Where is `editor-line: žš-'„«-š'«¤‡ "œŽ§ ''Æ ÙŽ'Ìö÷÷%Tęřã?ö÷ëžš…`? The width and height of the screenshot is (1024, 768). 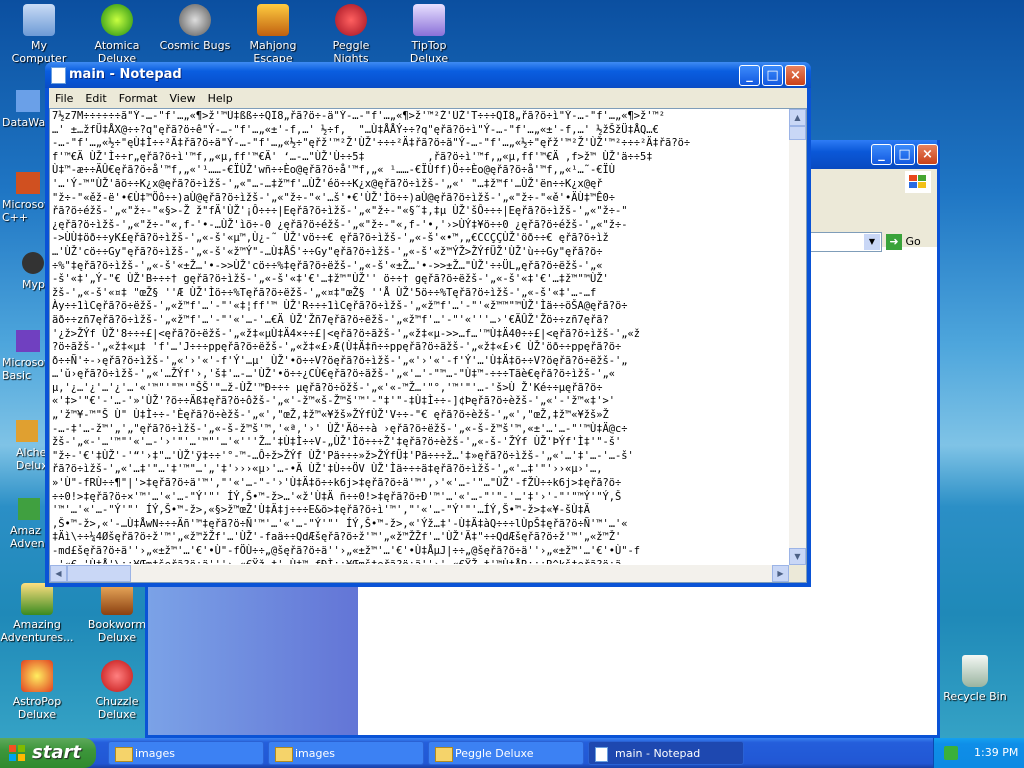 editor-line: žš-'„«-š'«¤‡ "œŽ§ ''Æ ÙŽ'Ìö÷÷%Tęřã?ö÷ëžš… is located at coordinates (324, 292).